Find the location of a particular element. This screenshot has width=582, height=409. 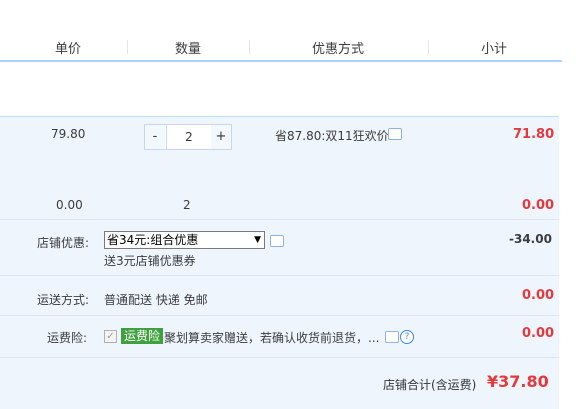

shop-discount-note: 送3元店铺优惠券 is located at coordinates (150, 261).